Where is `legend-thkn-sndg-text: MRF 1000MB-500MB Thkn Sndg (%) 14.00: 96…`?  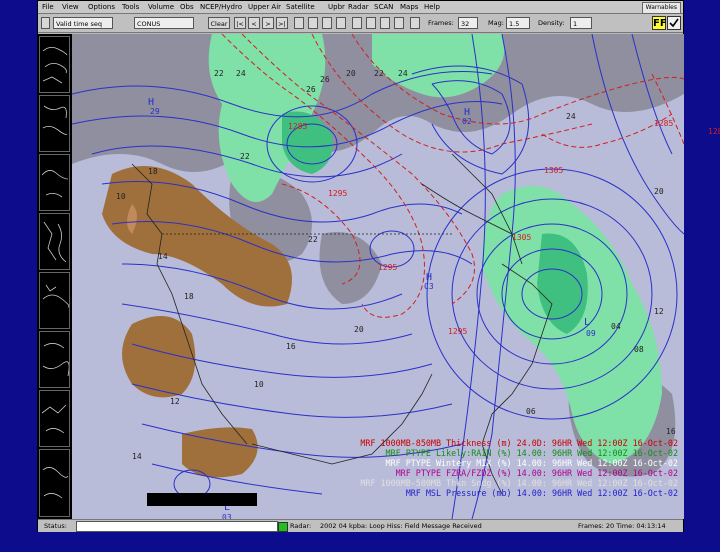 legend-thkn-sndg-text: MRF 1000MB-500MB Thkn Sndg (%) 14.00: 96… is located at coordinates (519, 483).